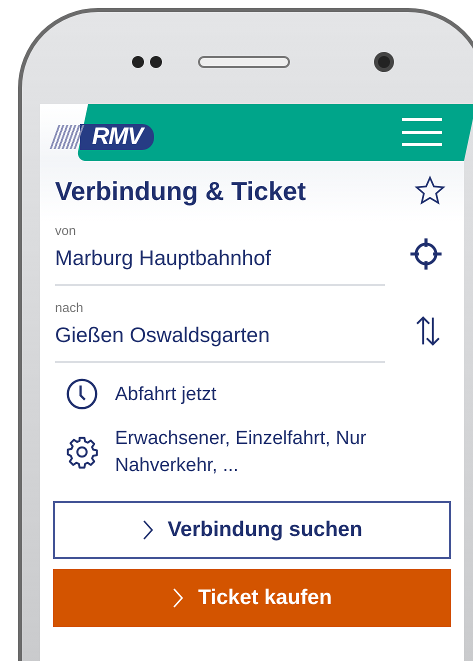 The height and width of the screenshot is (661, 473). I want to click on star-icon, so click(430, 191).